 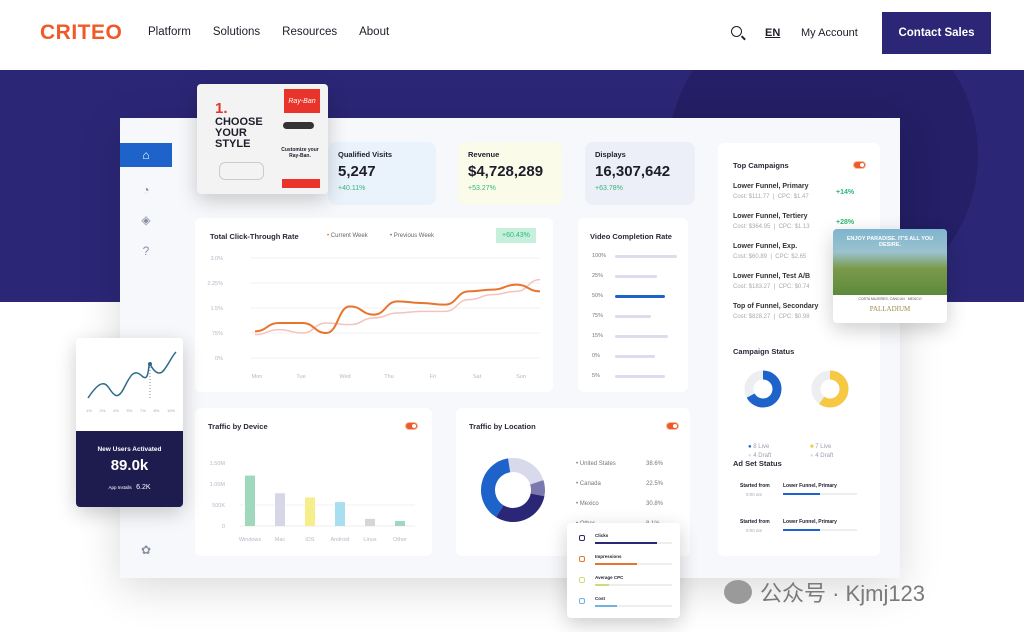 What do you see at coordinates (598, 276) in the screenshot?
I see `video-row-label: 25%` at bounding box center [598, 276].